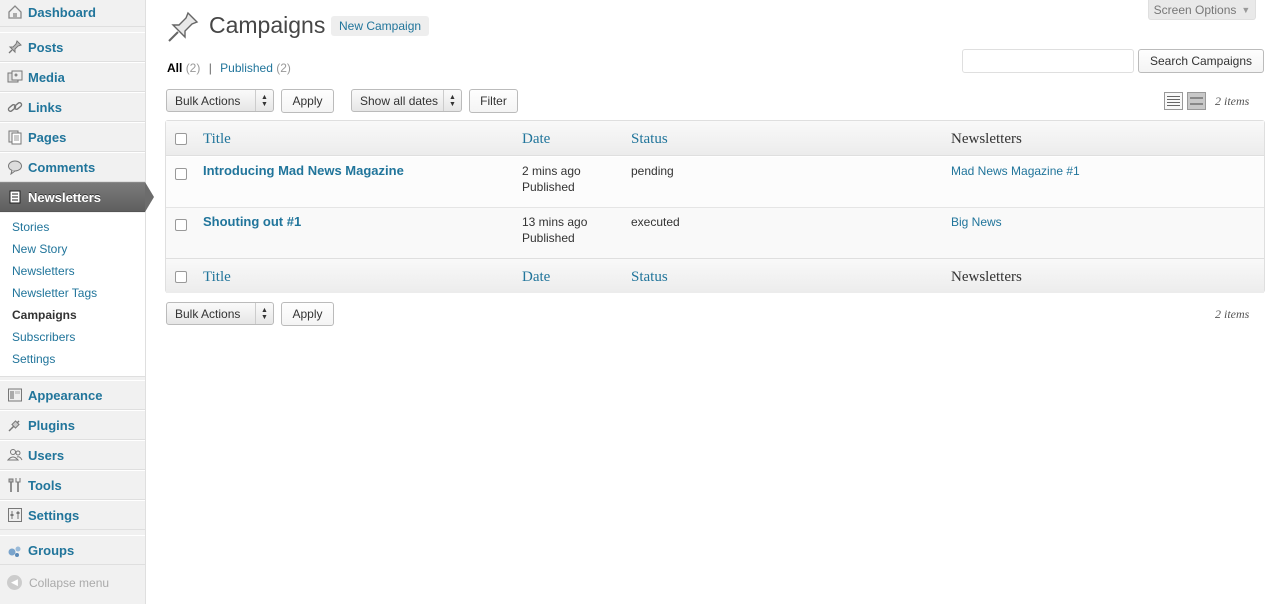 The image size is (1280, 604). I want to click on menu-label: Posts, so click(46, 47).